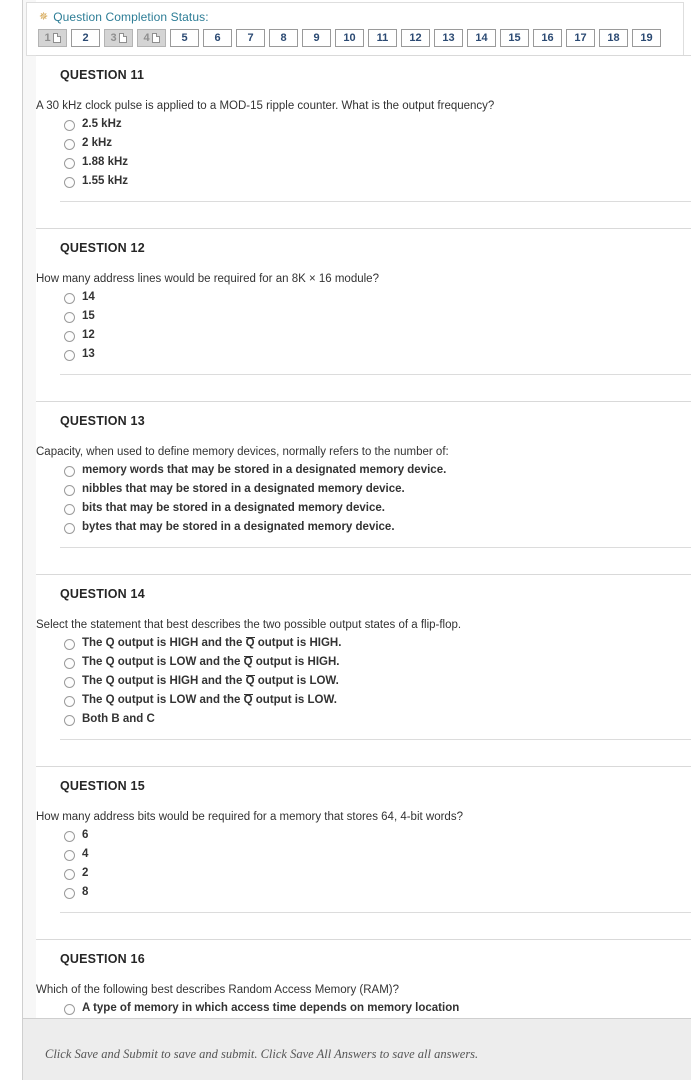 This screenshot has height=1080, width=691. What do you see at coordinates (646, 38) in the screenshot?
I see `question-nav-button-19: 19` at bounding box center [646, 38].